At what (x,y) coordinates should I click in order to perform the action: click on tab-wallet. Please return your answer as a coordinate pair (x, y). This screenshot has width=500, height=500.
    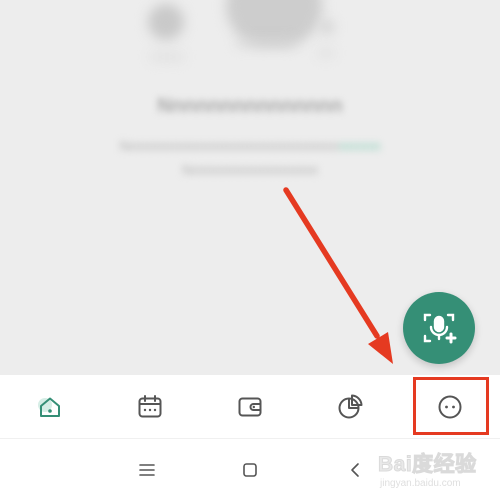
    Looking at the image, I should click on (250, 406).